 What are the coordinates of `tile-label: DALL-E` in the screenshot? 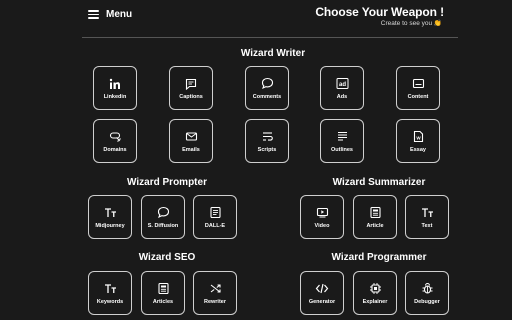 It's located at (215, 225).